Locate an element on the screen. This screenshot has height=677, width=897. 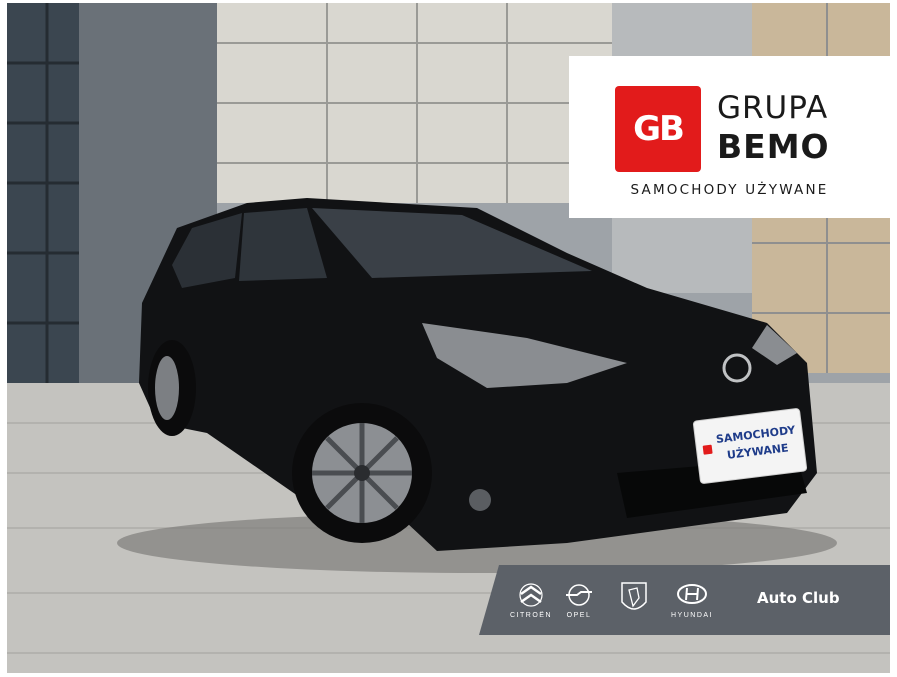
opel-logo-icon is located at coordinates (579, 595).